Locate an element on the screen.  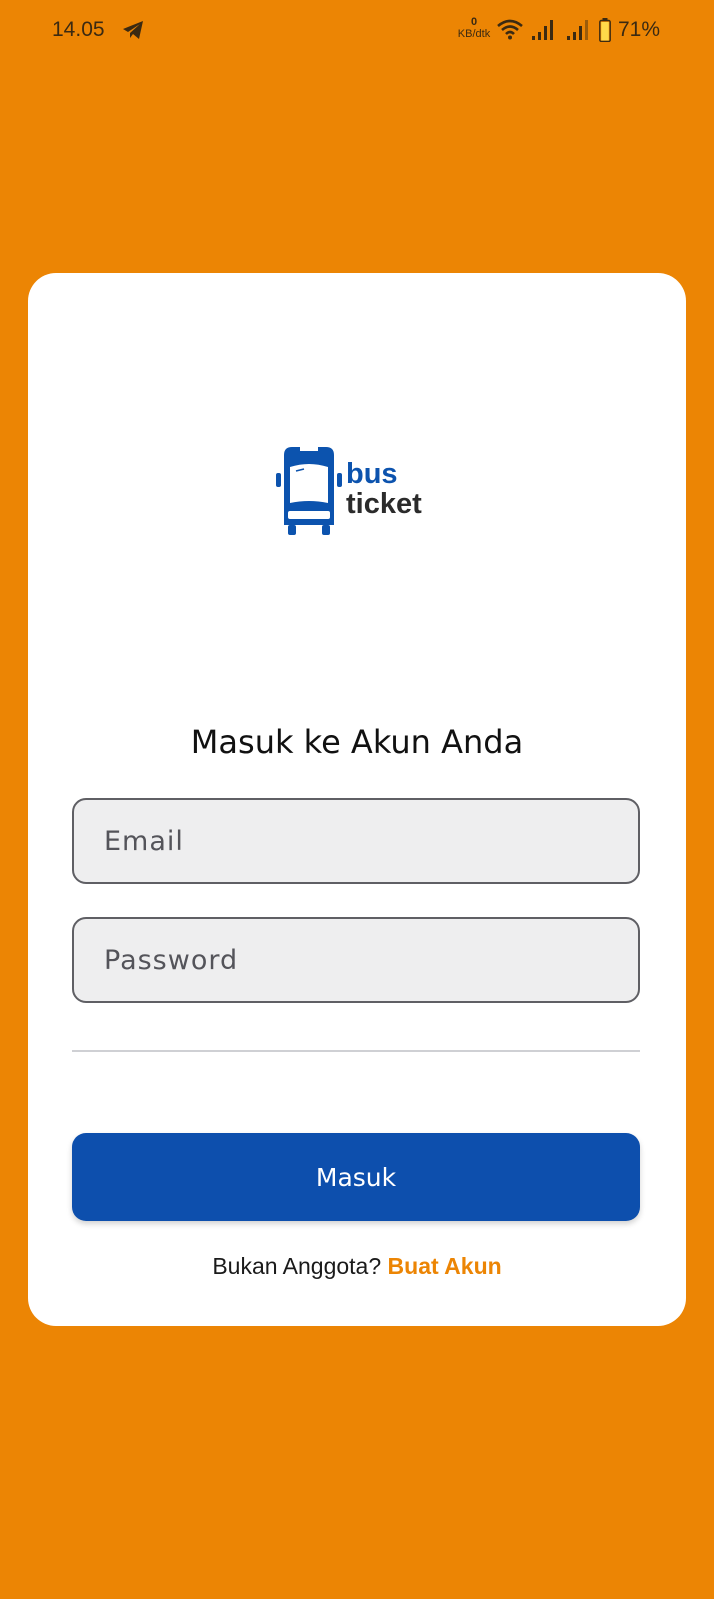
network-speed-value: 0 is located at coordinates (474, 22).